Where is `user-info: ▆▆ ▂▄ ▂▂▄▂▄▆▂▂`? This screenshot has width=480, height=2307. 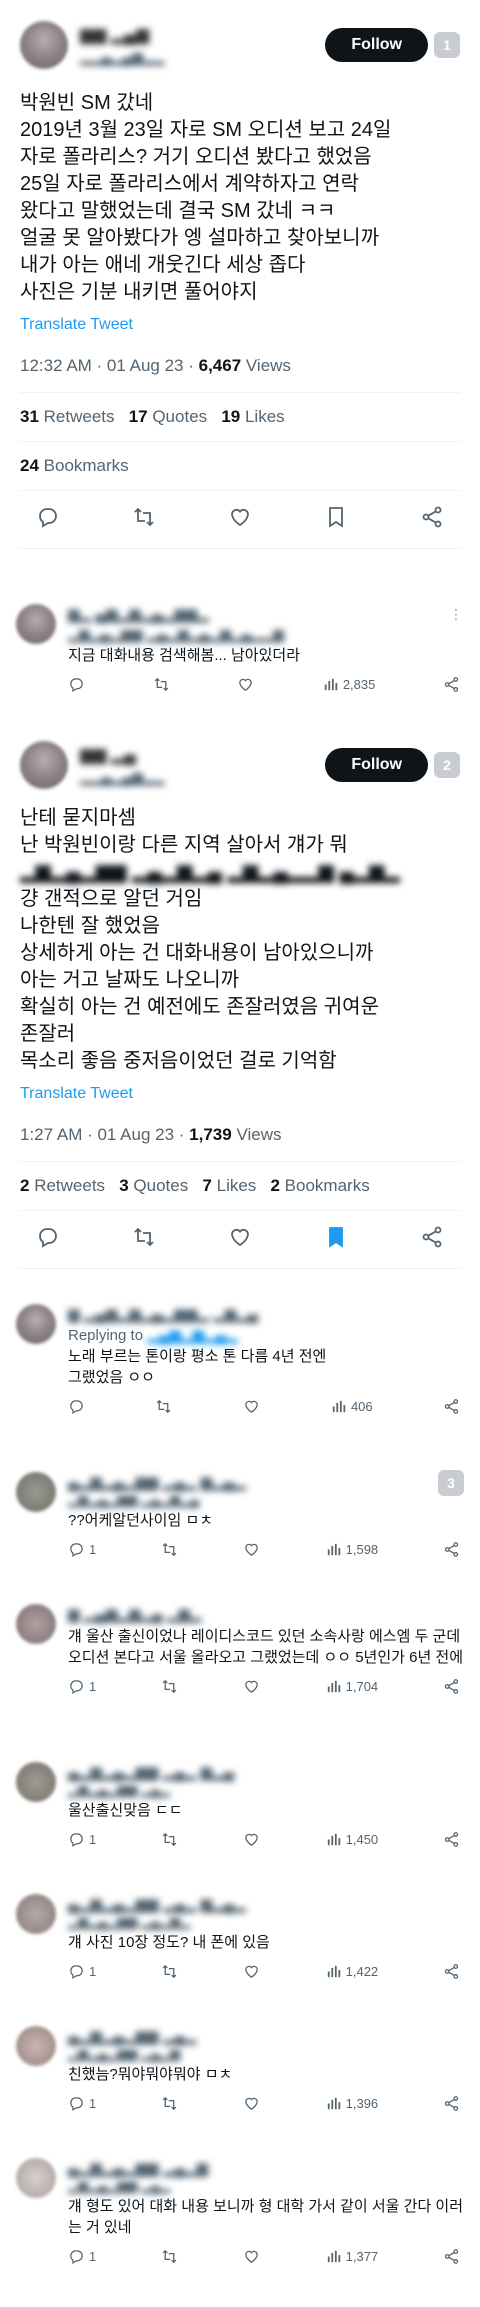 user-info: ▆▆ ▂▄ ▂▂▄▂▄▆▂▂ is located at coordinates (202, 765).